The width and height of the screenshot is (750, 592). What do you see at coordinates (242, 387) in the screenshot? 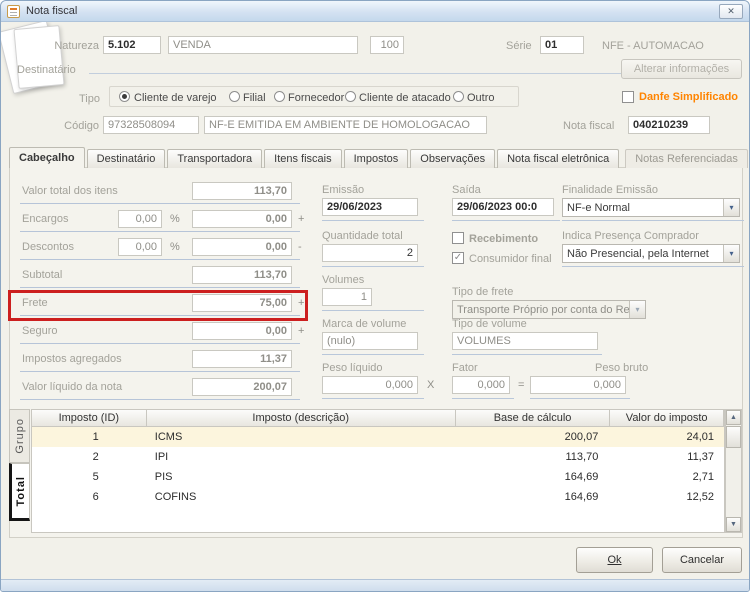
I see `valor-liquido-field: 200,07` at bounding box center [242, 387].